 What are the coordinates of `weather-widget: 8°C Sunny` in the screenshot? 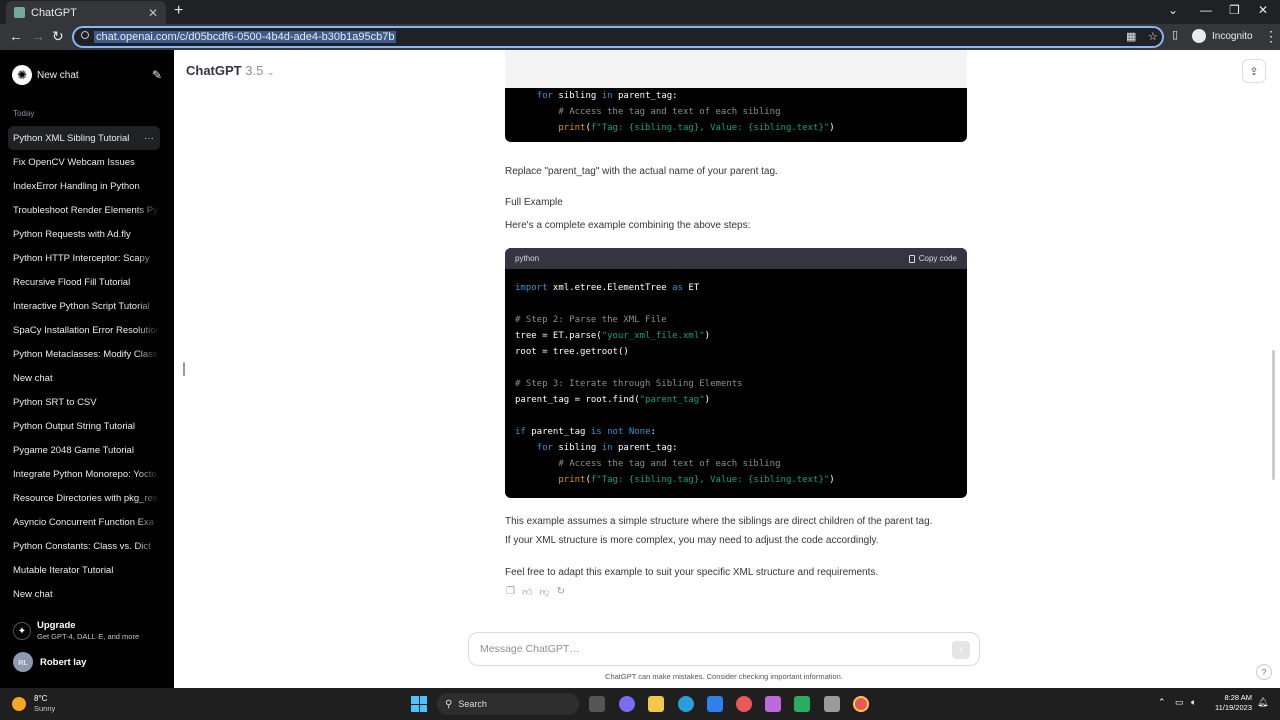 It's located at (33, 703).